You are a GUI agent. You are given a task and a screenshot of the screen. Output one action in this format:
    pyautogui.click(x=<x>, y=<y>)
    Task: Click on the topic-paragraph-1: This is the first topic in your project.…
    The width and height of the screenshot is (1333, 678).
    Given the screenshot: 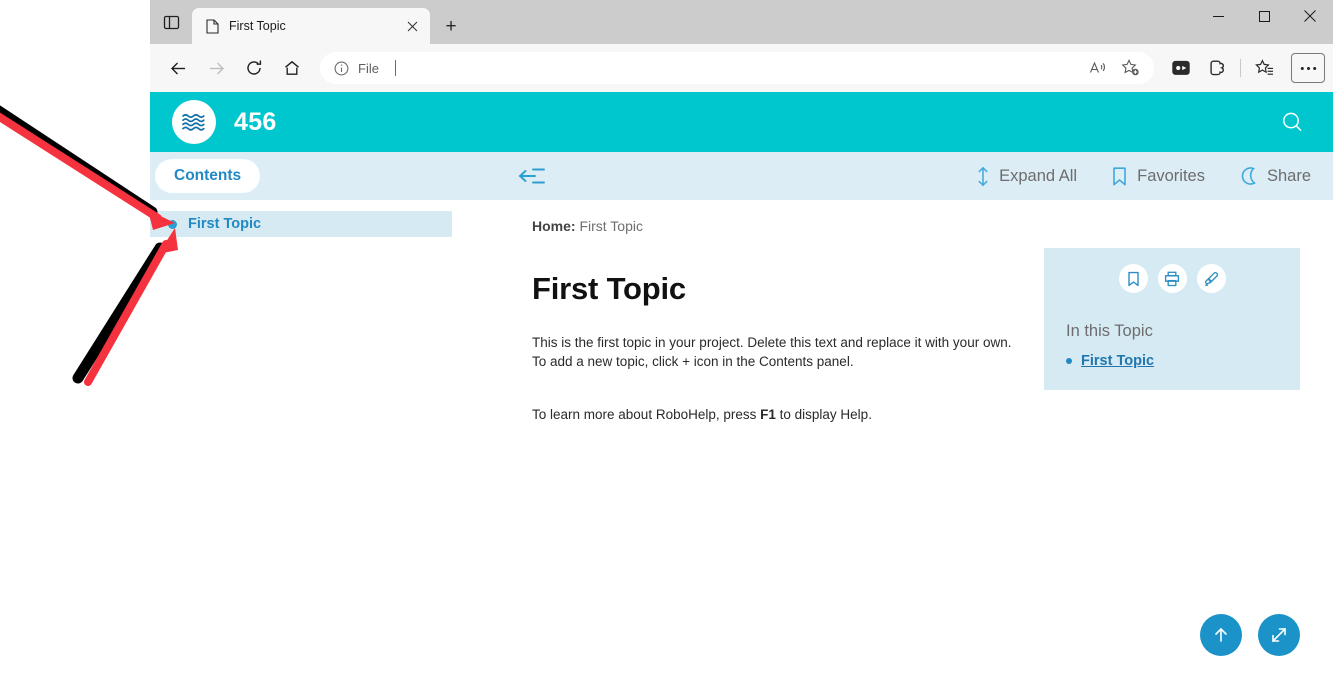 What is the action you would take?
    pyautogui.click(x=772, y=352)
    